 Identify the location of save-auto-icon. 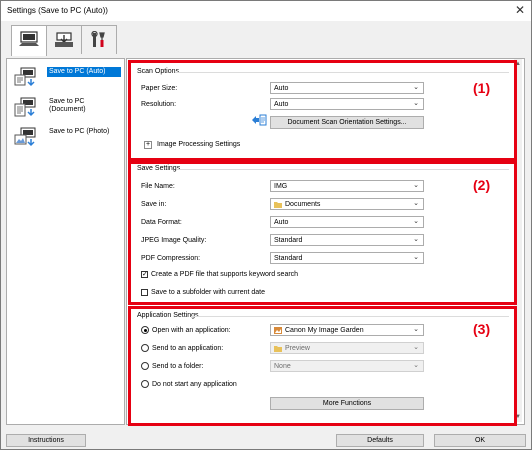
(25, 77).